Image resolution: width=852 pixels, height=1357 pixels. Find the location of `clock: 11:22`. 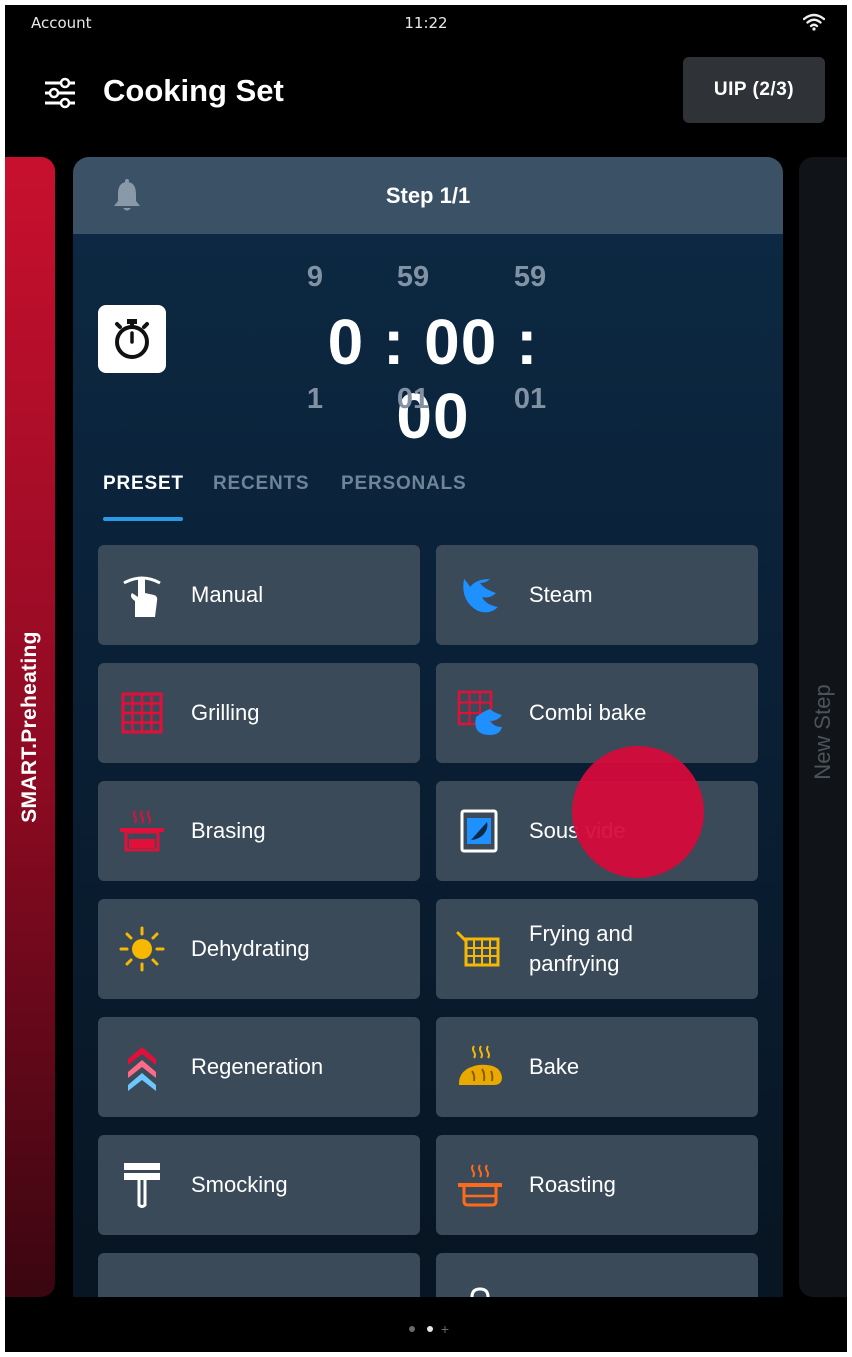

clock: 11:22 is located at coordinates (426, 23).